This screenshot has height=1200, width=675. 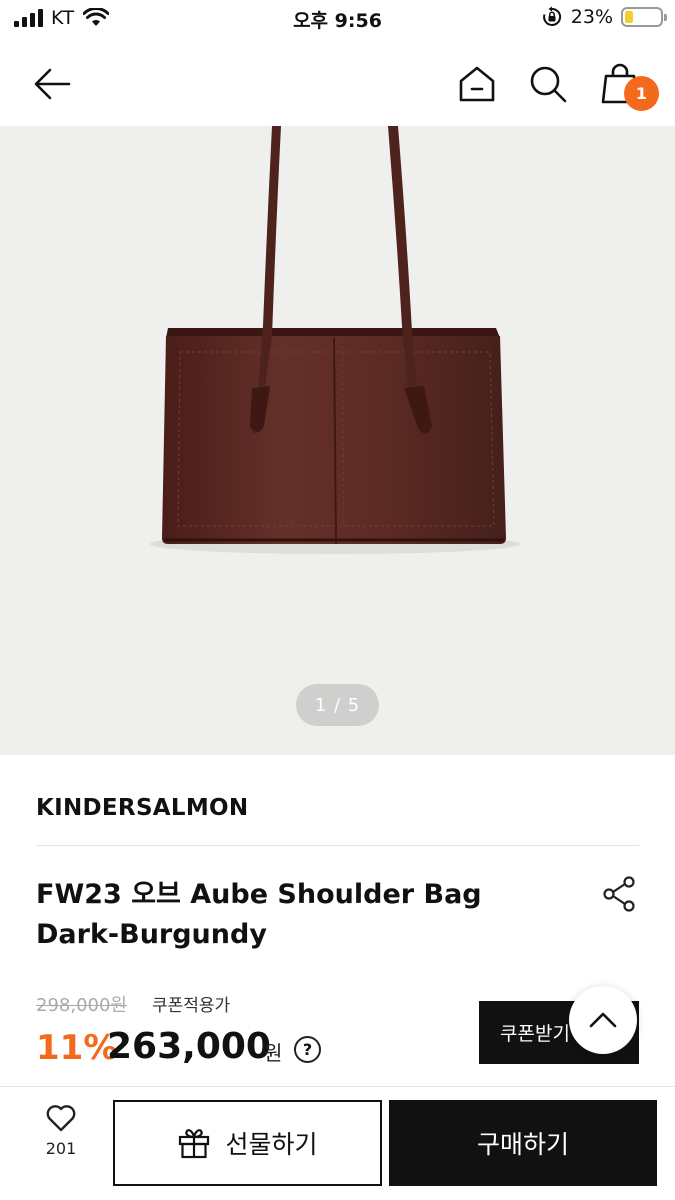 I want to click on like-button: 201, so click(x=61, y=1143).